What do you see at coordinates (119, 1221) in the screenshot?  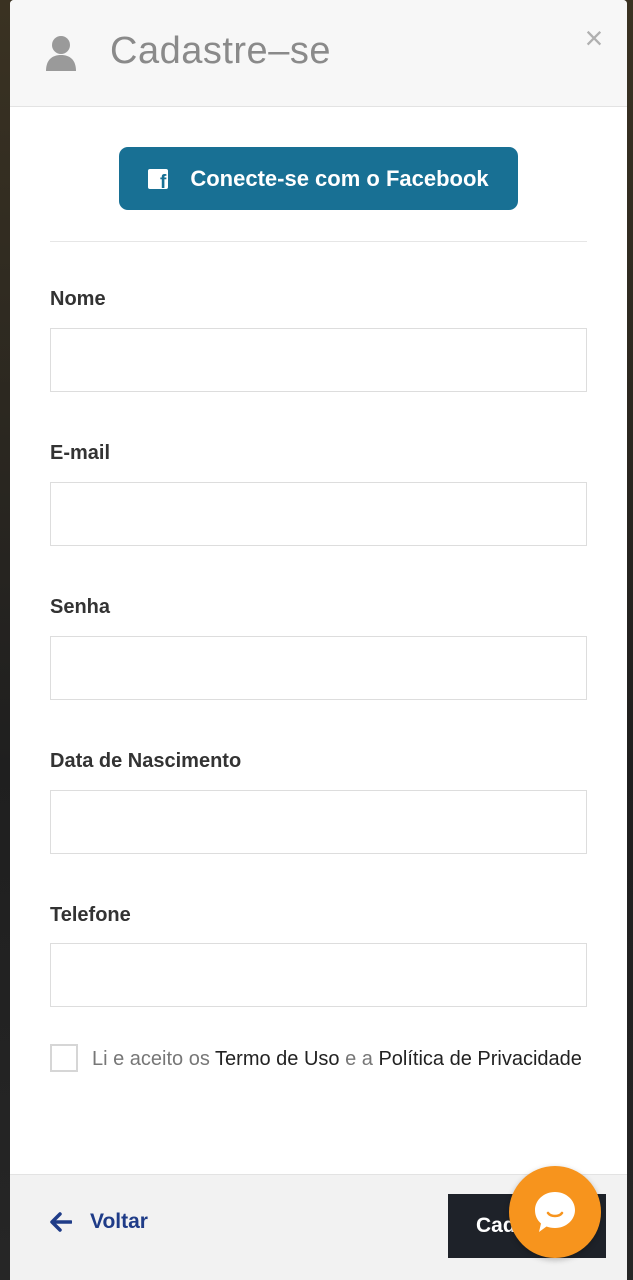 I see `back-label: Voltar` at bounding box center [119, 1221].